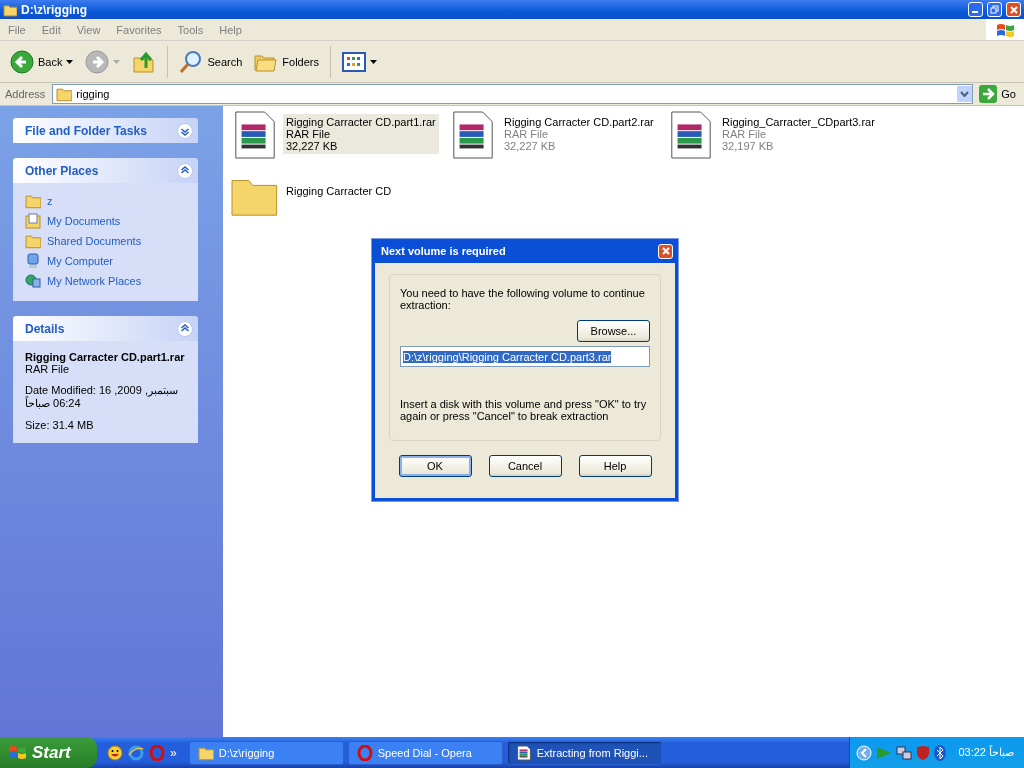 This screenshot has width=1024, height=768. I want to click on smiley-icon, so click(115, 752).